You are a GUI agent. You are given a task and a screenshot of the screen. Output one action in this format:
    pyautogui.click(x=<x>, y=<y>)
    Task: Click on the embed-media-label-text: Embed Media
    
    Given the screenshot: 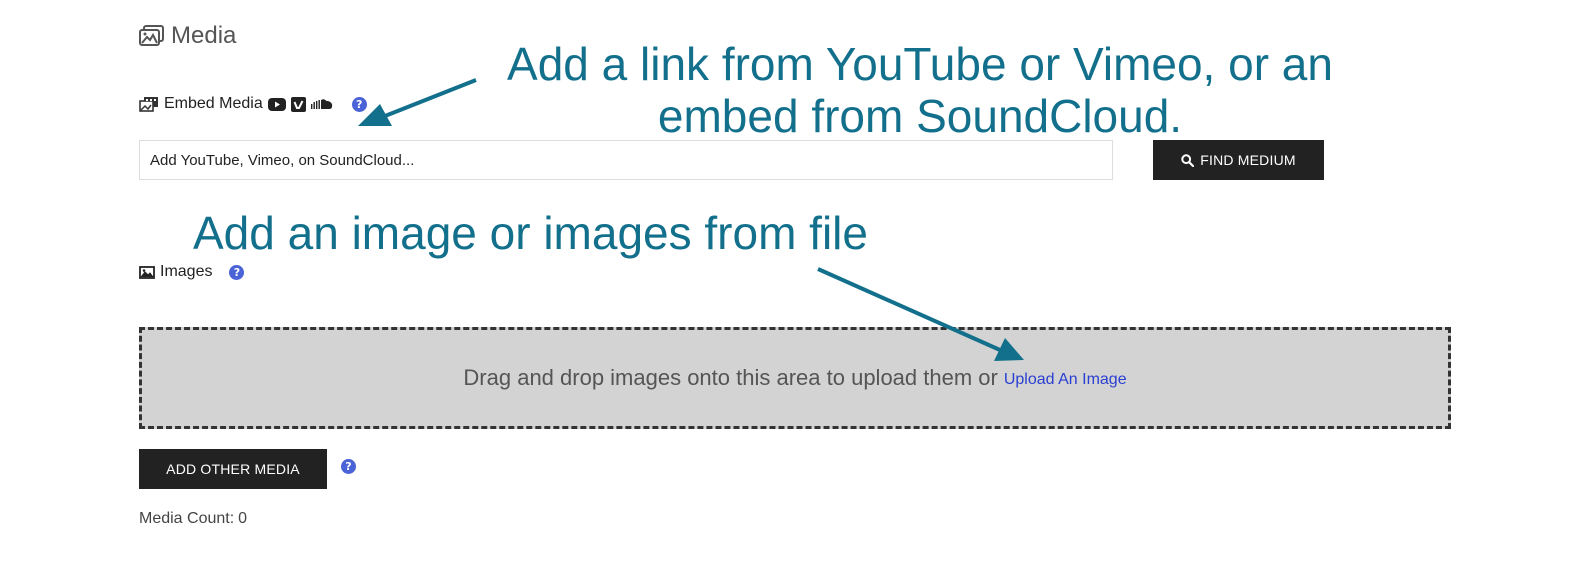 What is the action you would take?
    pyautogui.click(x=213, y=103)
    